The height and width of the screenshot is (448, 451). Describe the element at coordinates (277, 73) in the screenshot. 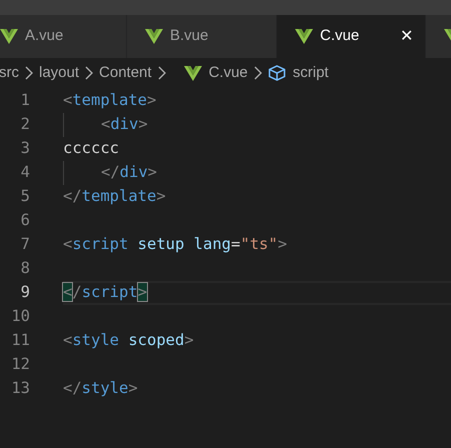

I see `cube-icon` at that location.